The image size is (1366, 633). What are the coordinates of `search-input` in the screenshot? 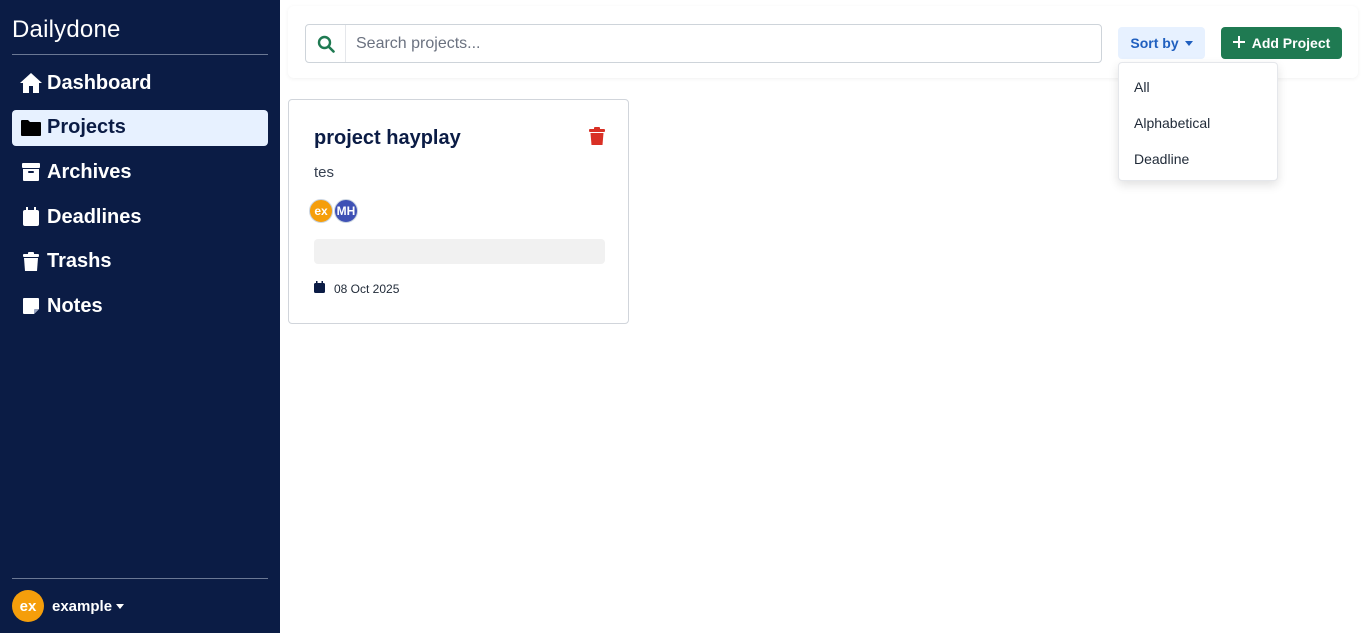 It's located at (723, 43).